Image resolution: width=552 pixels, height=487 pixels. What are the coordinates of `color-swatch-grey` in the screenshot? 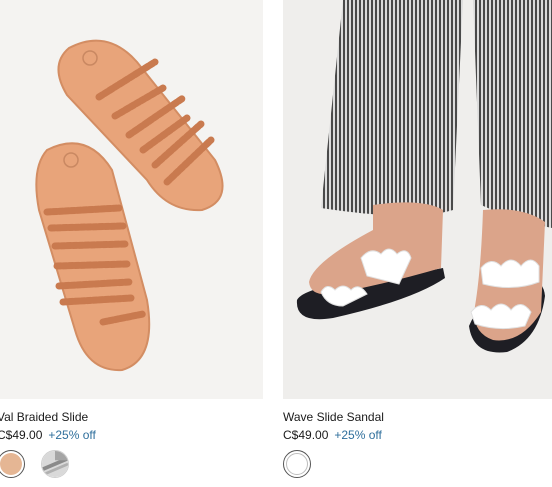 It's located at (55, 464).